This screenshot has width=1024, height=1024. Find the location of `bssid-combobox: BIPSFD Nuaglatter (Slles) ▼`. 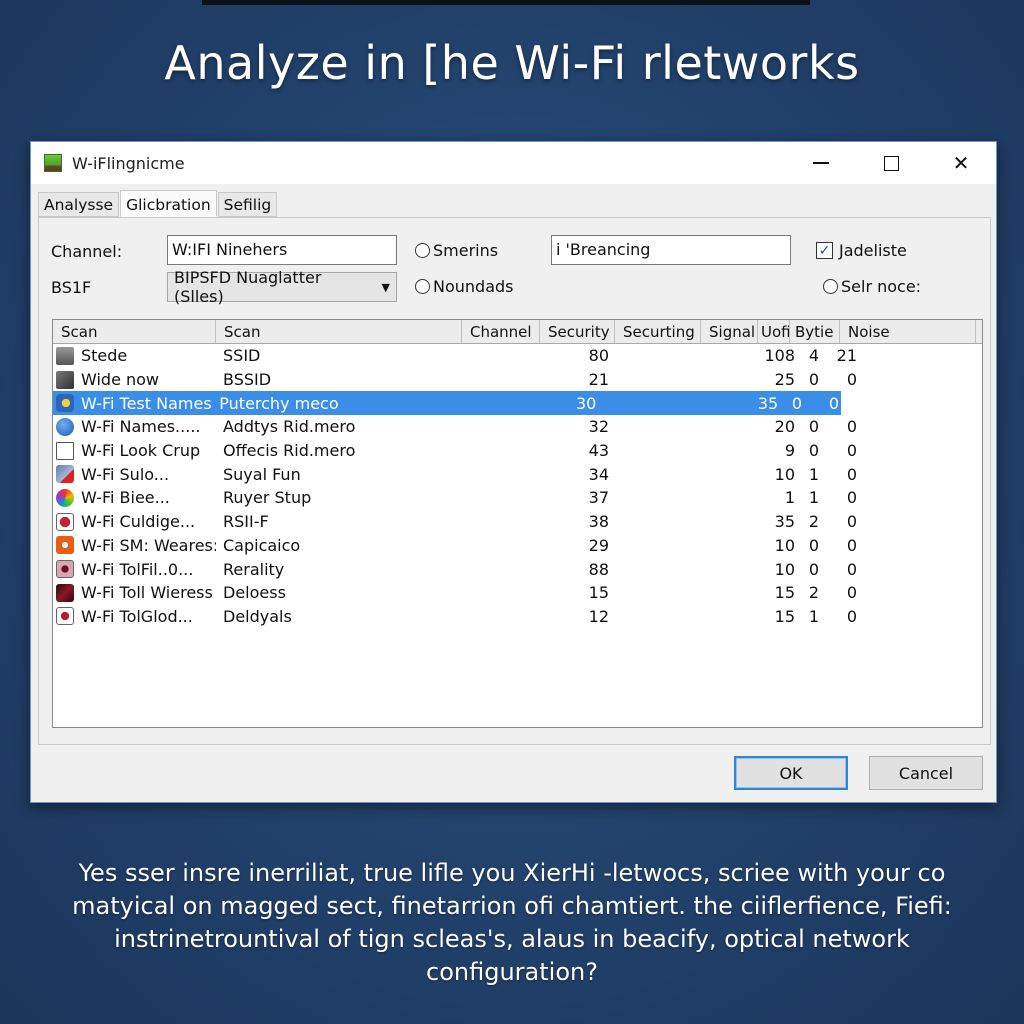

bssid-combobox: BIPSFD Nuaglatter (Slles) ▼ is located at coordinates (282, 287).